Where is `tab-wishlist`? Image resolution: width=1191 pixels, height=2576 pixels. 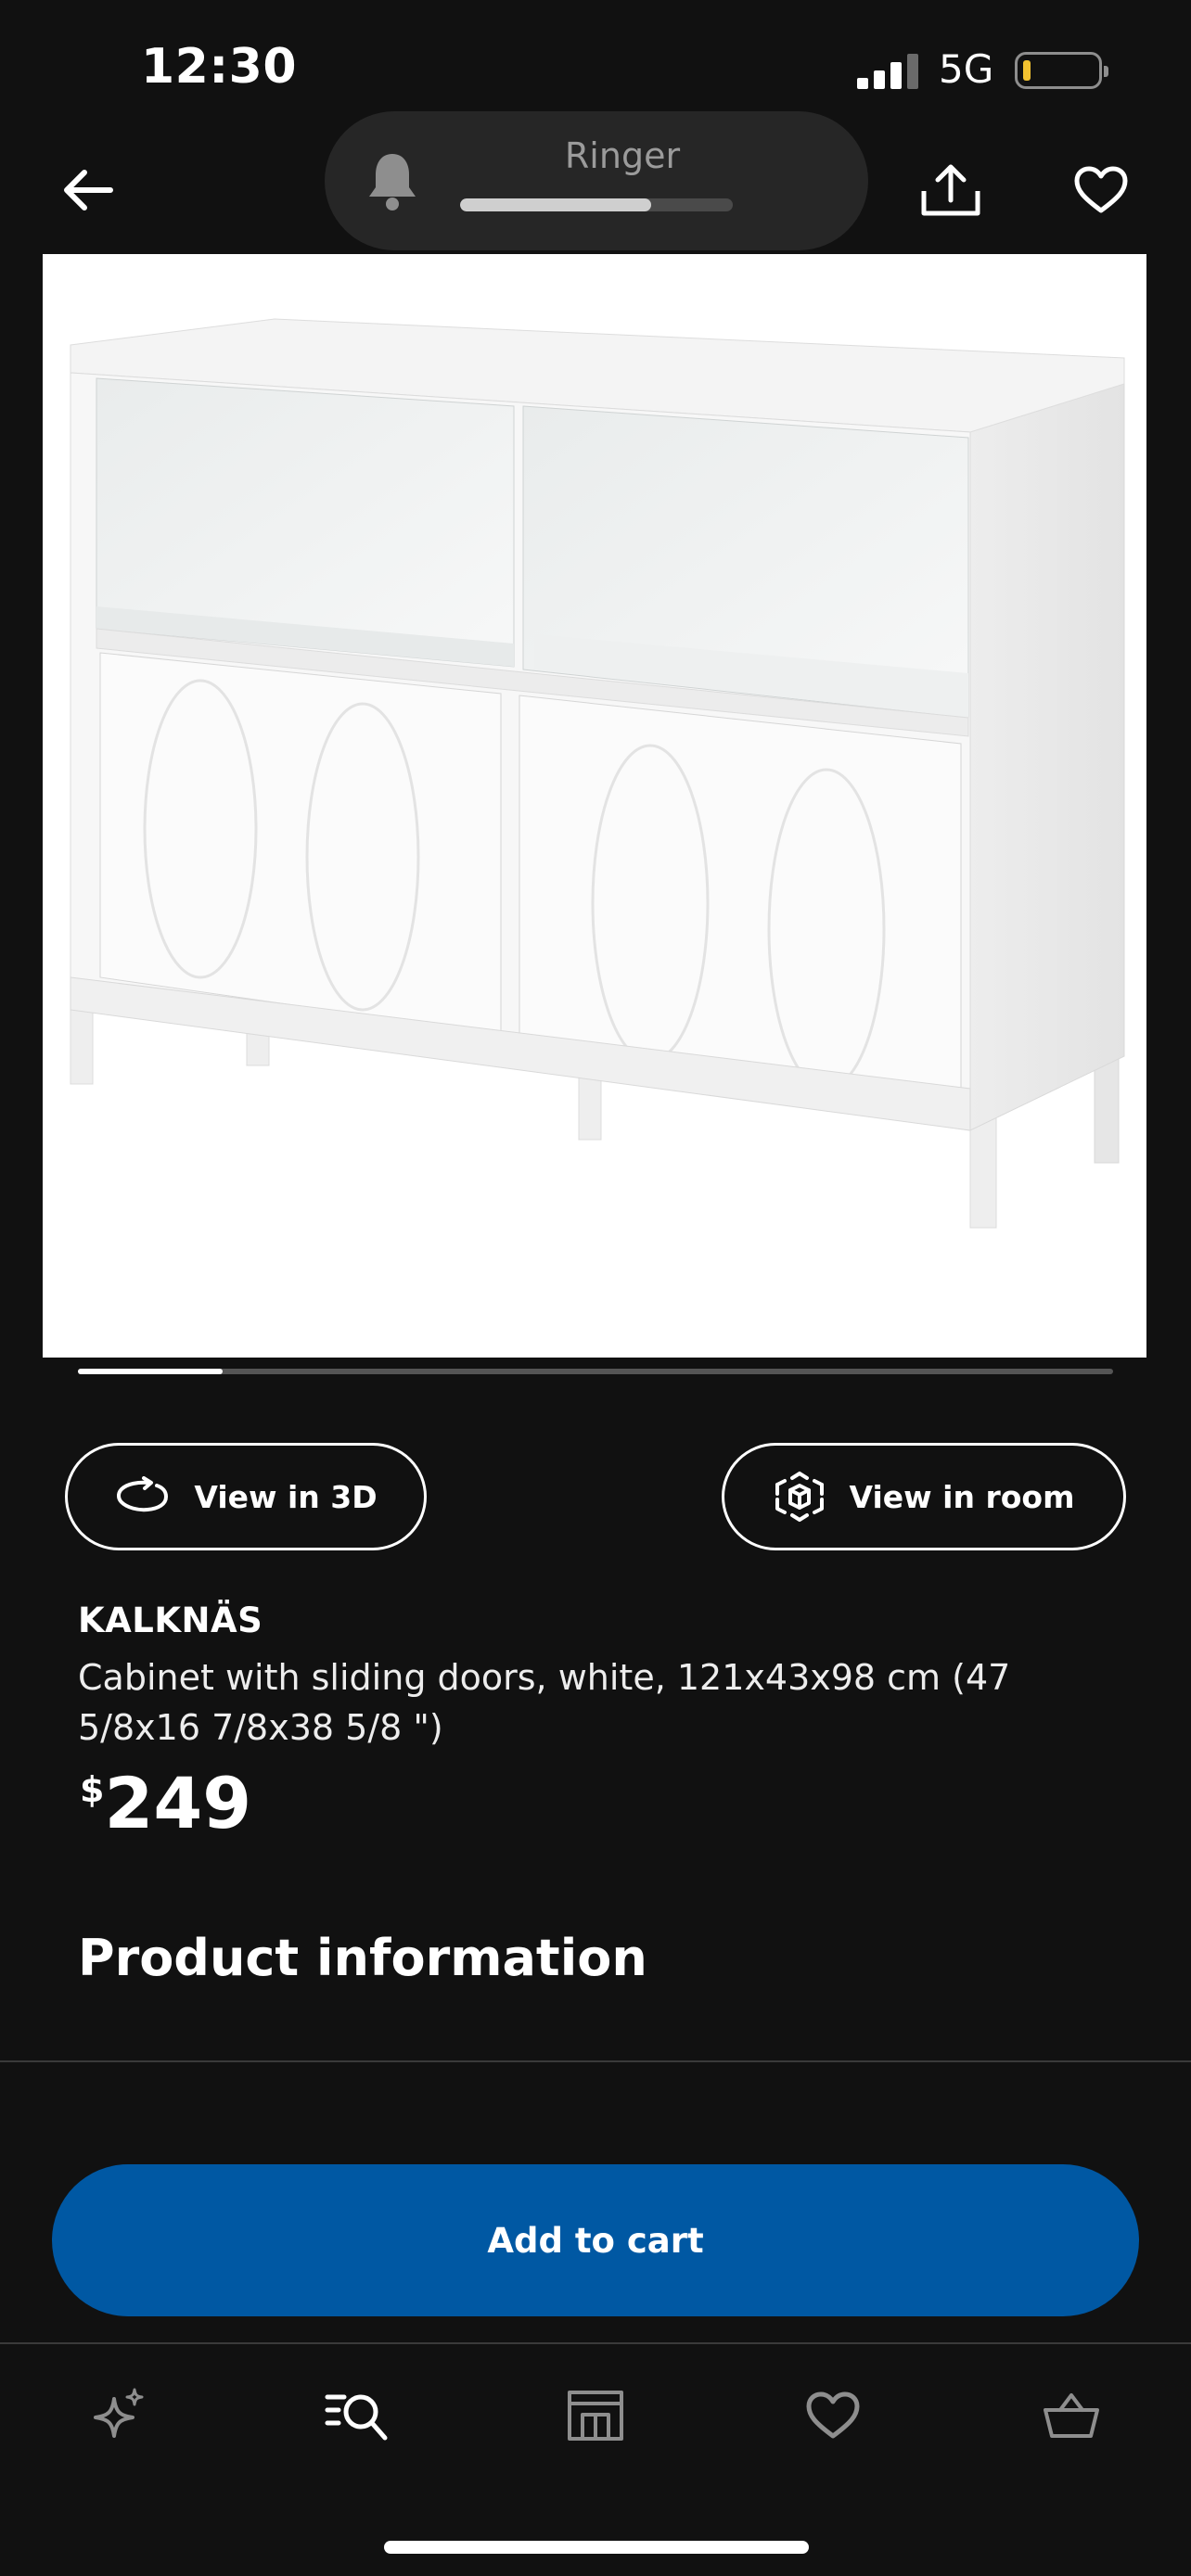 tab-wishlist is located at coordinates (833, 2415).